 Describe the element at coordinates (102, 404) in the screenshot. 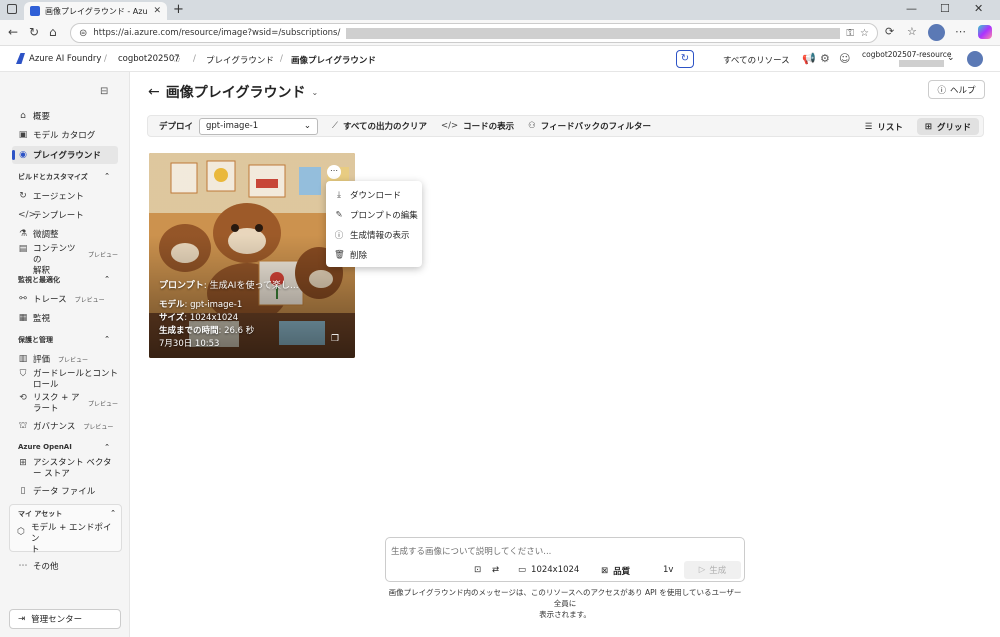

I see `preview-badge: プレビュー` at that location.